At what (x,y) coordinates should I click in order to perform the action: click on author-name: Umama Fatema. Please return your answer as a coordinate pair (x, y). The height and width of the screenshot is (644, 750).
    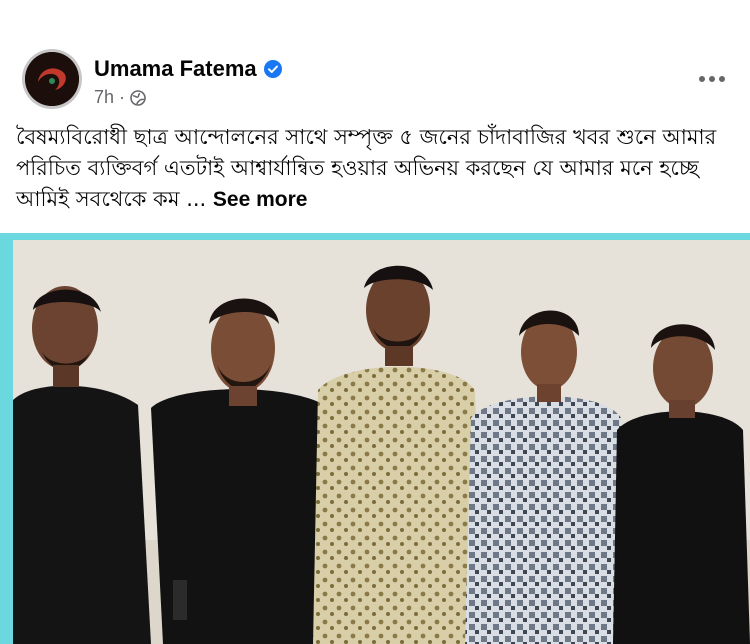
    Looking at the image, I should click on (175, 69).